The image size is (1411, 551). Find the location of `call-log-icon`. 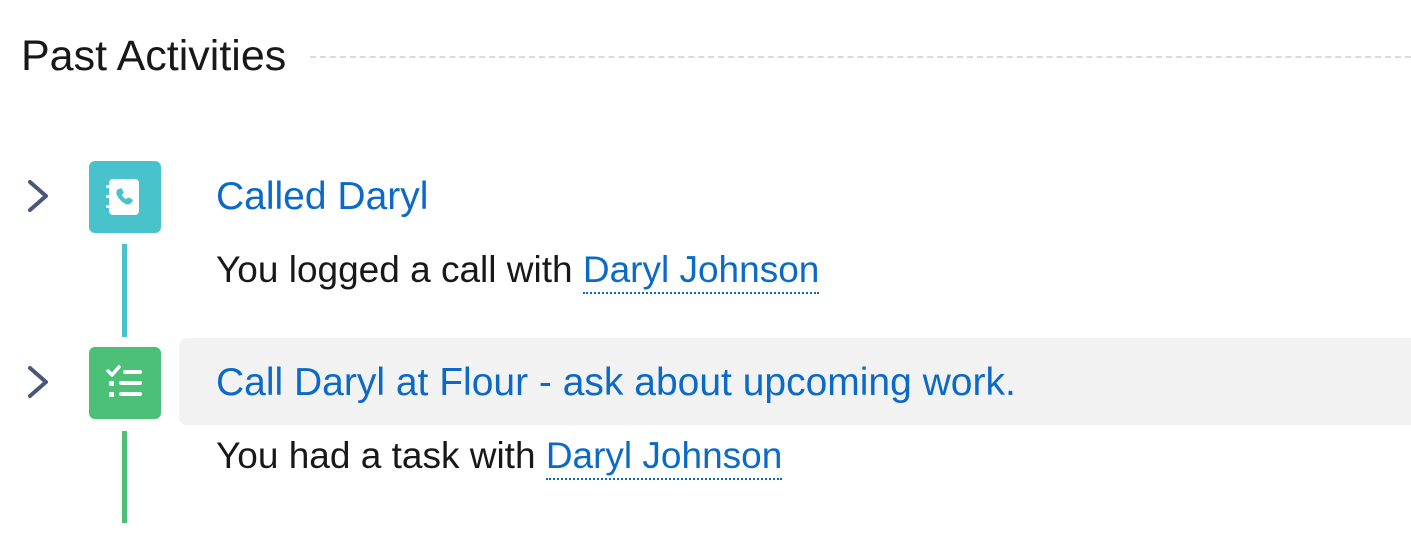

call-log-icon is located at coordinates (125, 197).